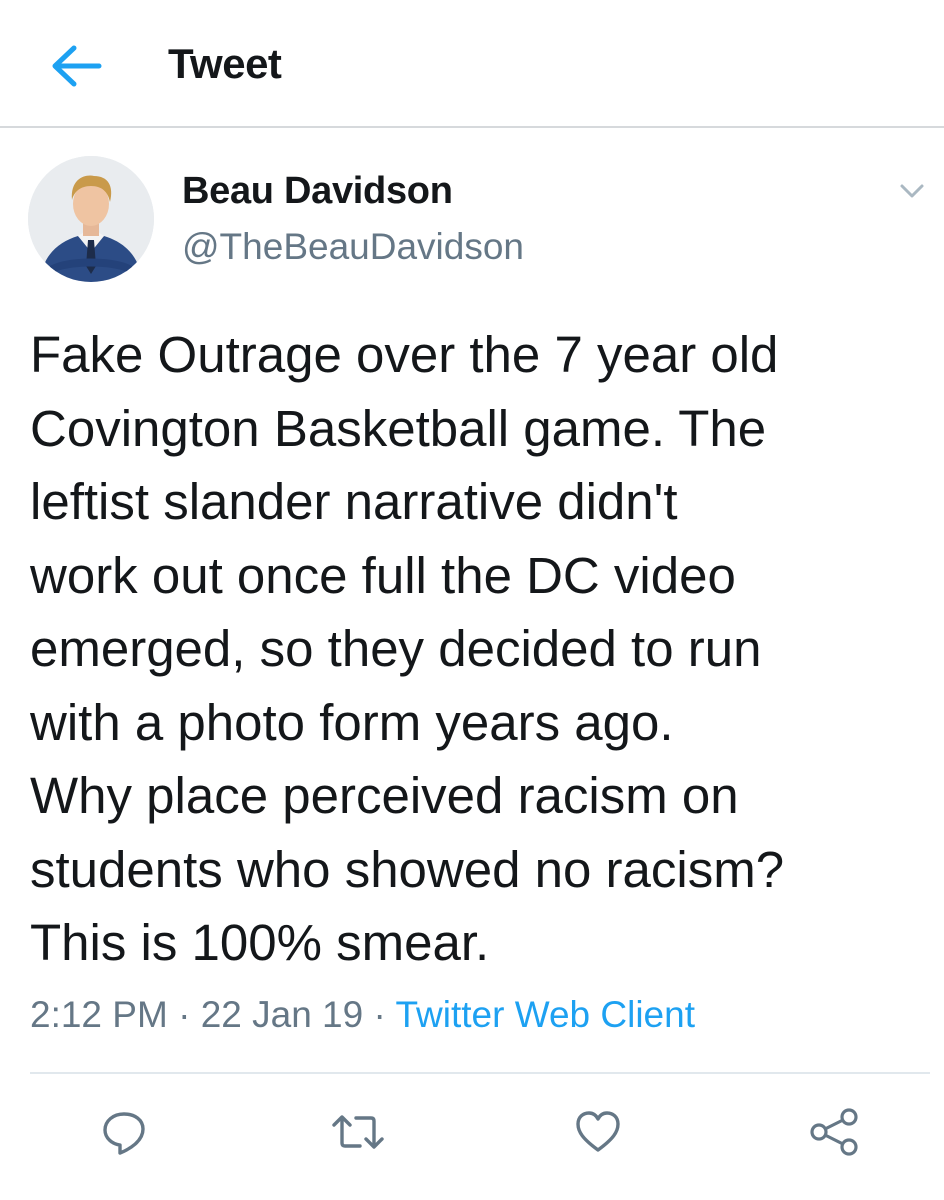 The height and width of the screenshot is (1200, 944). What do you see at coordinates (282, 1014) in the screenshot?
I see `tweet-date: 22 Jan 19` at bounding box center [282, 1014].